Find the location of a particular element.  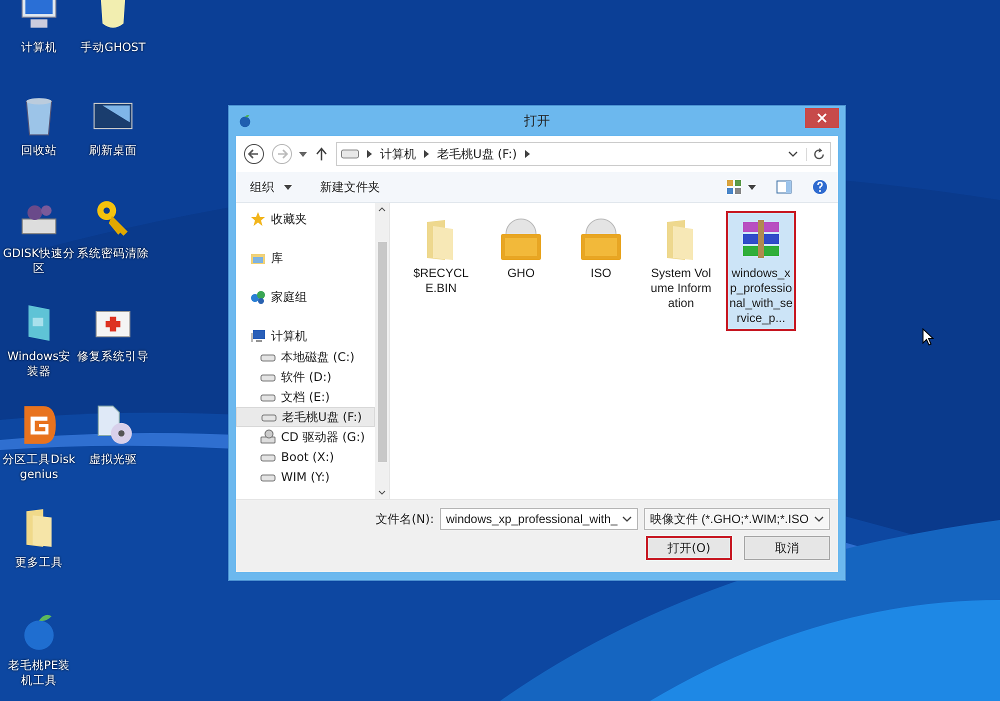

file-item: ISO is located at coordinates (601, 248).